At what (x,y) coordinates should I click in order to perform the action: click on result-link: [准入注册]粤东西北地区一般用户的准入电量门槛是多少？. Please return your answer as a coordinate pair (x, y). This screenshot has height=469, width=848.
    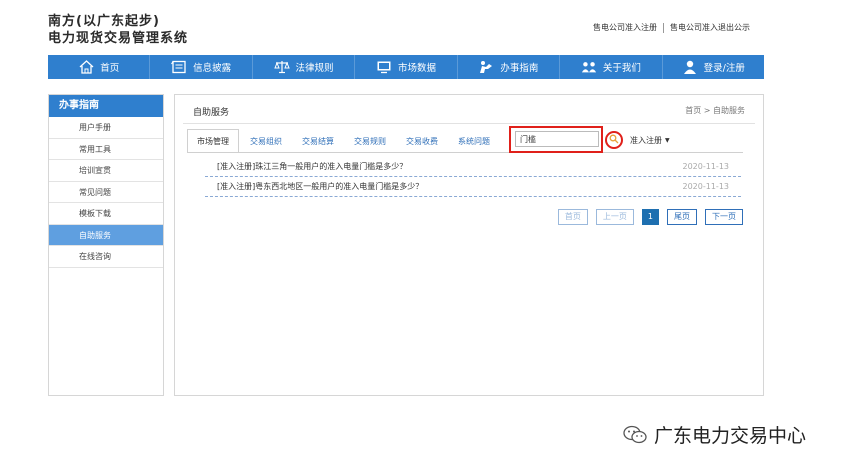
    Looking at the image, I should click on (320, 187).